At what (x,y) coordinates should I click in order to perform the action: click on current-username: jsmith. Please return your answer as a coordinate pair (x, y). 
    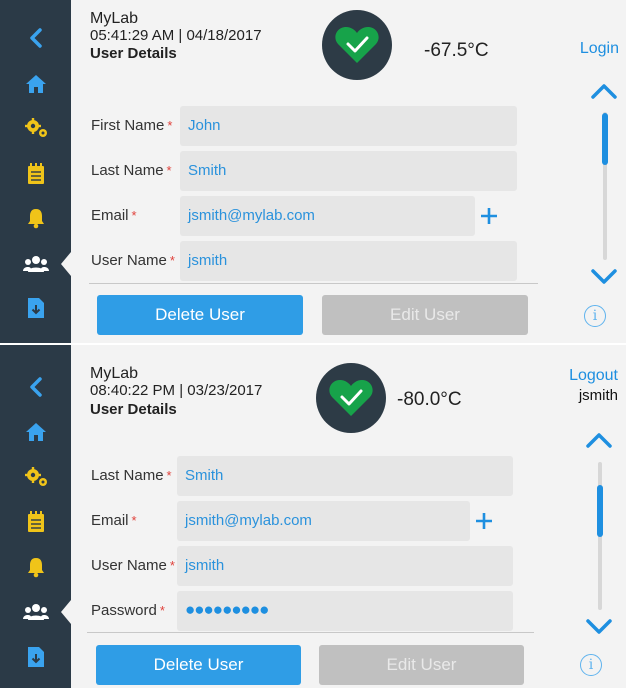
    Looking at the image, I should click on (598, 395).